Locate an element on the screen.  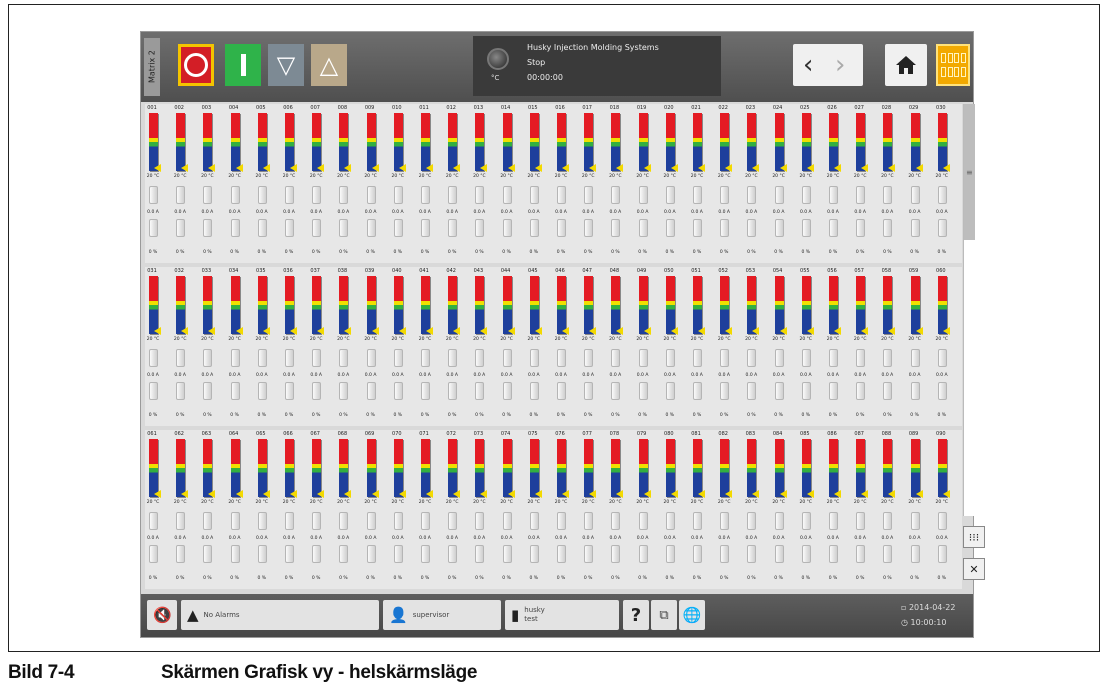
zone-038: 038 20 °C 0.0 A 0 % is located at coordinates (348, 345).